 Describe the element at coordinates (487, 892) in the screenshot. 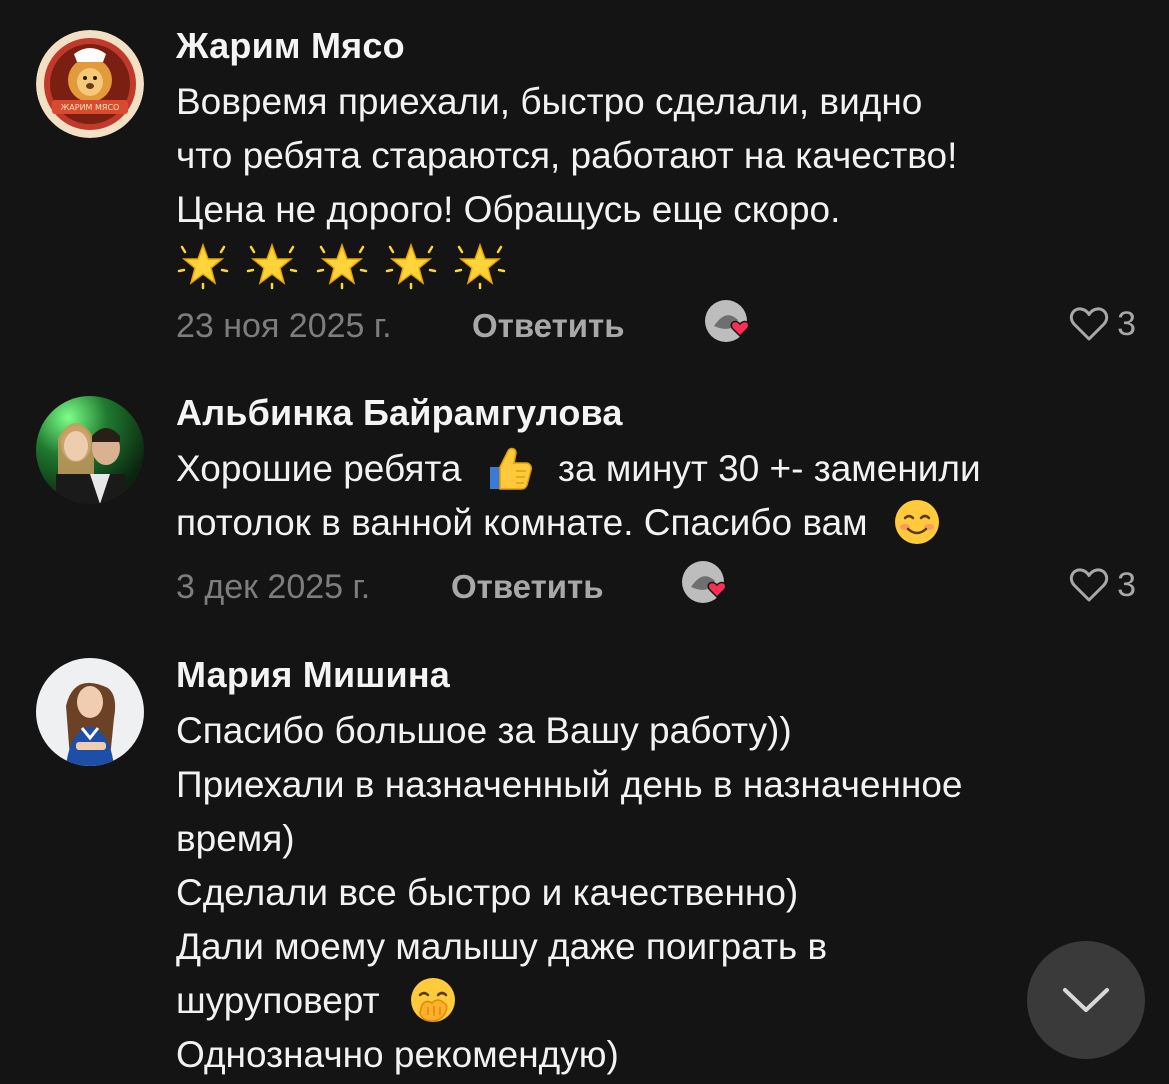

I see `comment-line: Сделали все быстро и качественно)` at that location.